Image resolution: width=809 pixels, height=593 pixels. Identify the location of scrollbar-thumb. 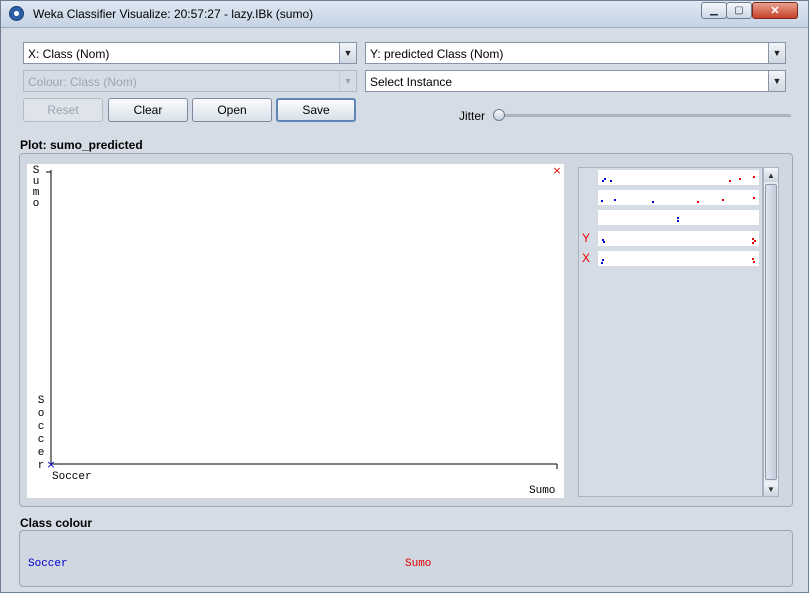
(771, 332).